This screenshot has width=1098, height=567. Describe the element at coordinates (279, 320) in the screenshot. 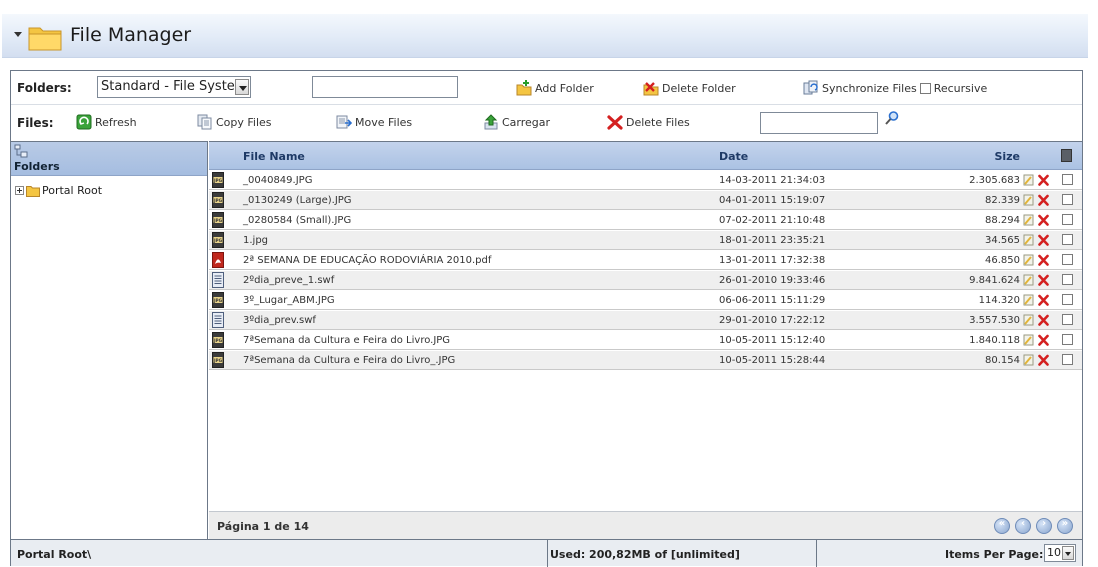

I see `file-name: 3ºdia_prev.swf` at that location.